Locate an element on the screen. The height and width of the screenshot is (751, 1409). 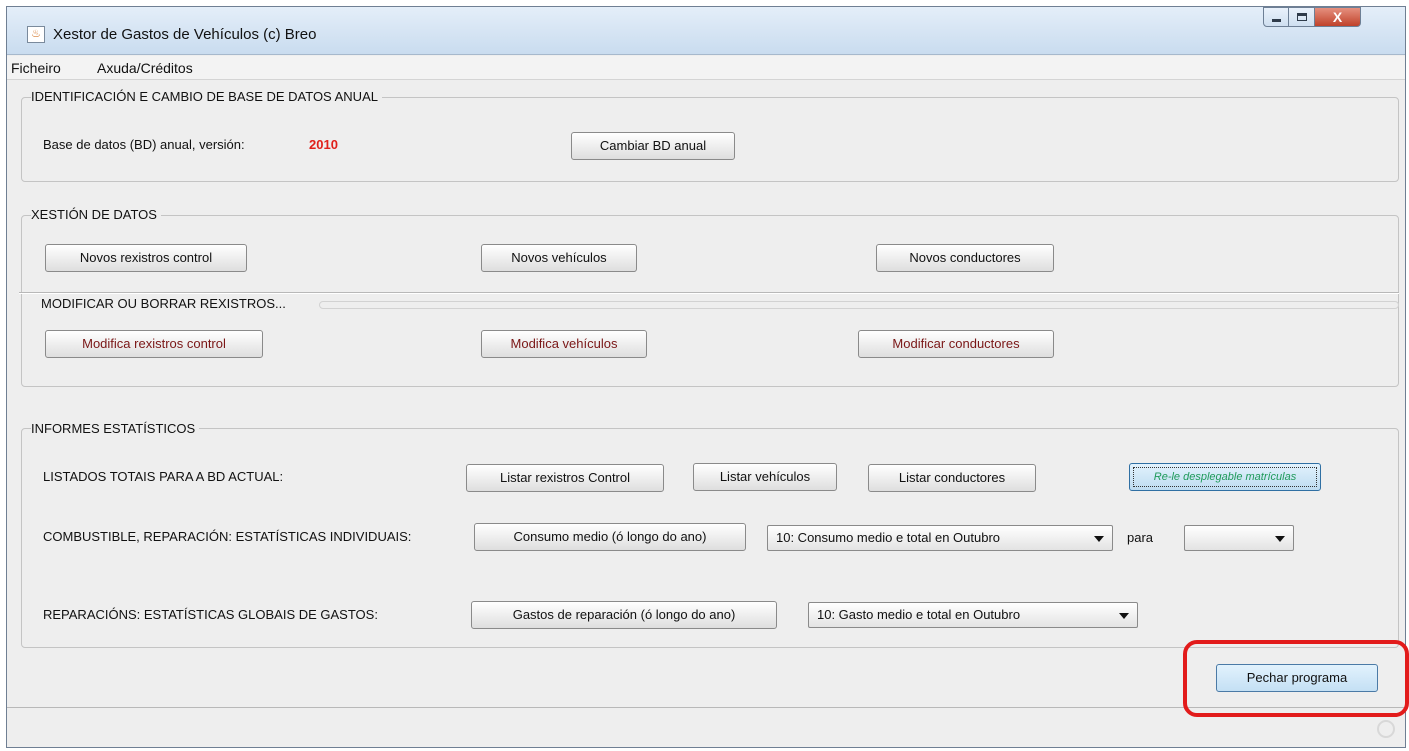
database-version-value: 2010 is located at coordinates (323, 144).